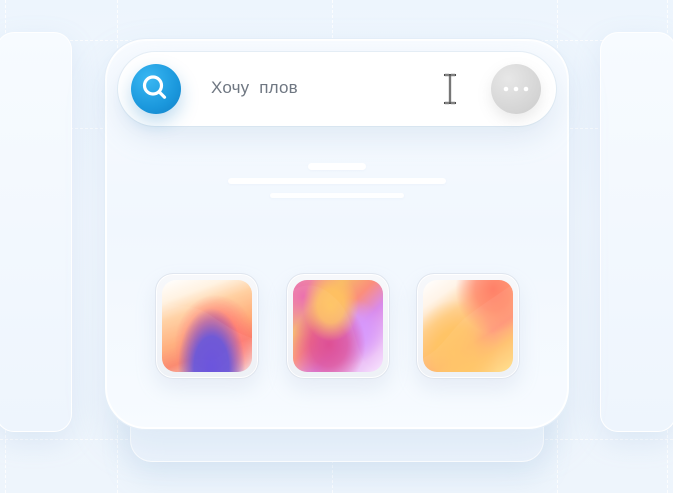 The image size is (673, 493). What do you see at coordinates (450, 89) in the screenshot?
I see `text-cursor-icon` at bounding box center [450, 89].